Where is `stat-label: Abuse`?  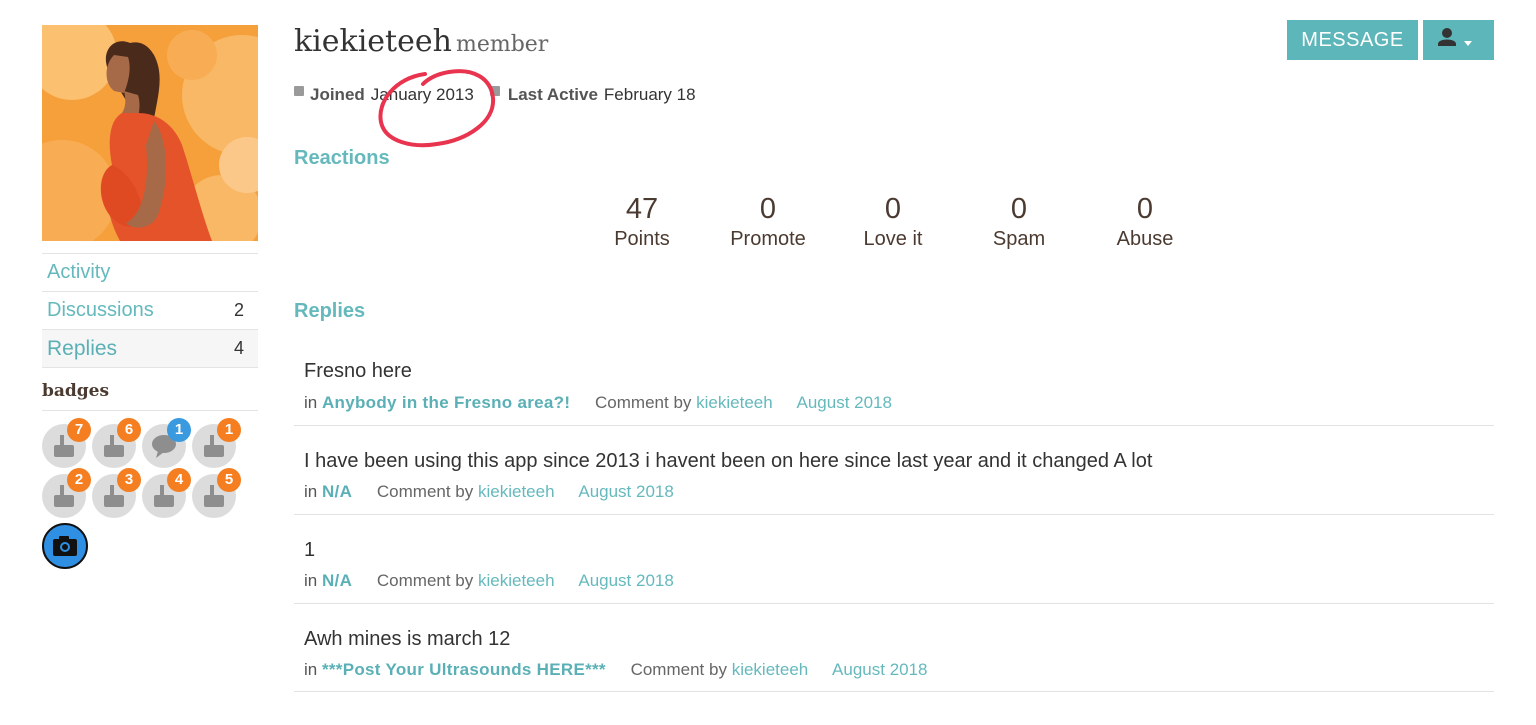
stat-label: Abuse is located at coordinates (1145, 239).